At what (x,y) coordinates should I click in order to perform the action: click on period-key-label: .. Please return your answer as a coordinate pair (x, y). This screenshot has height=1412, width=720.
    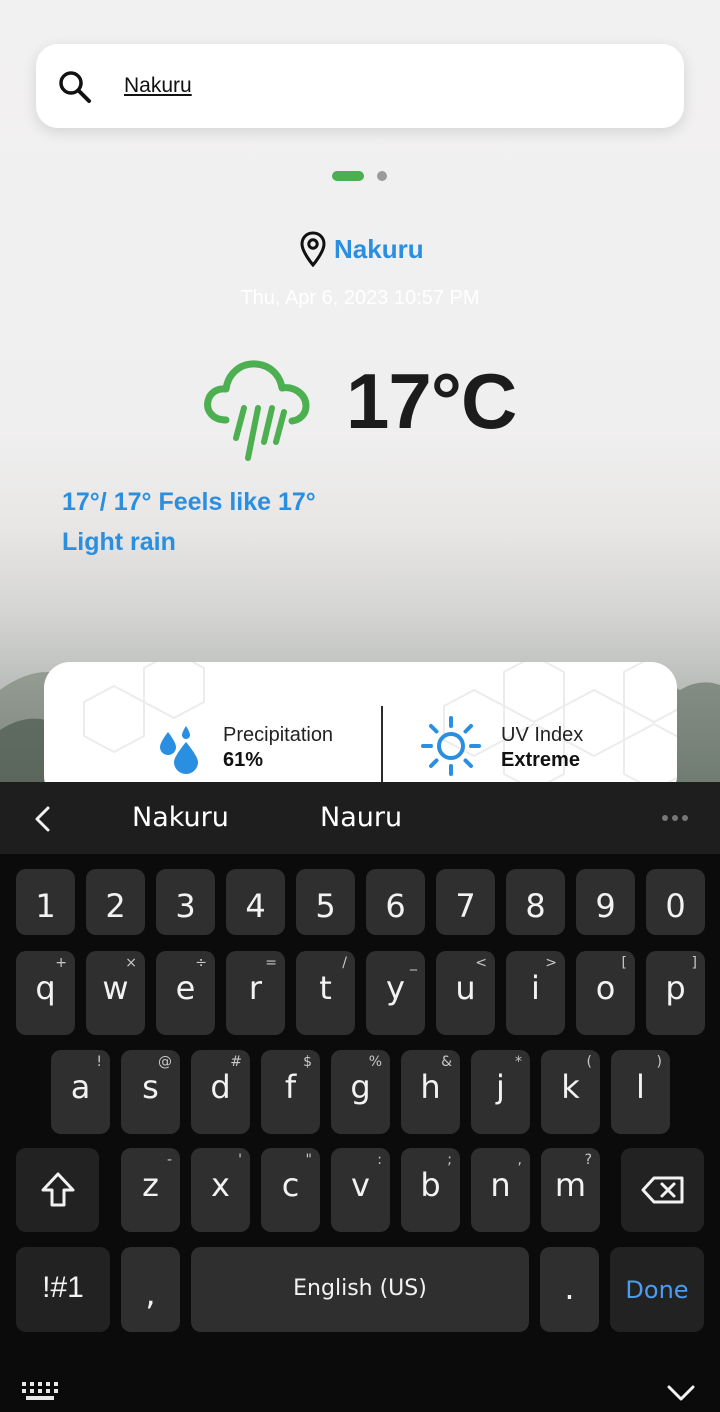
    Looking at the image, I should click on (569, 1288).